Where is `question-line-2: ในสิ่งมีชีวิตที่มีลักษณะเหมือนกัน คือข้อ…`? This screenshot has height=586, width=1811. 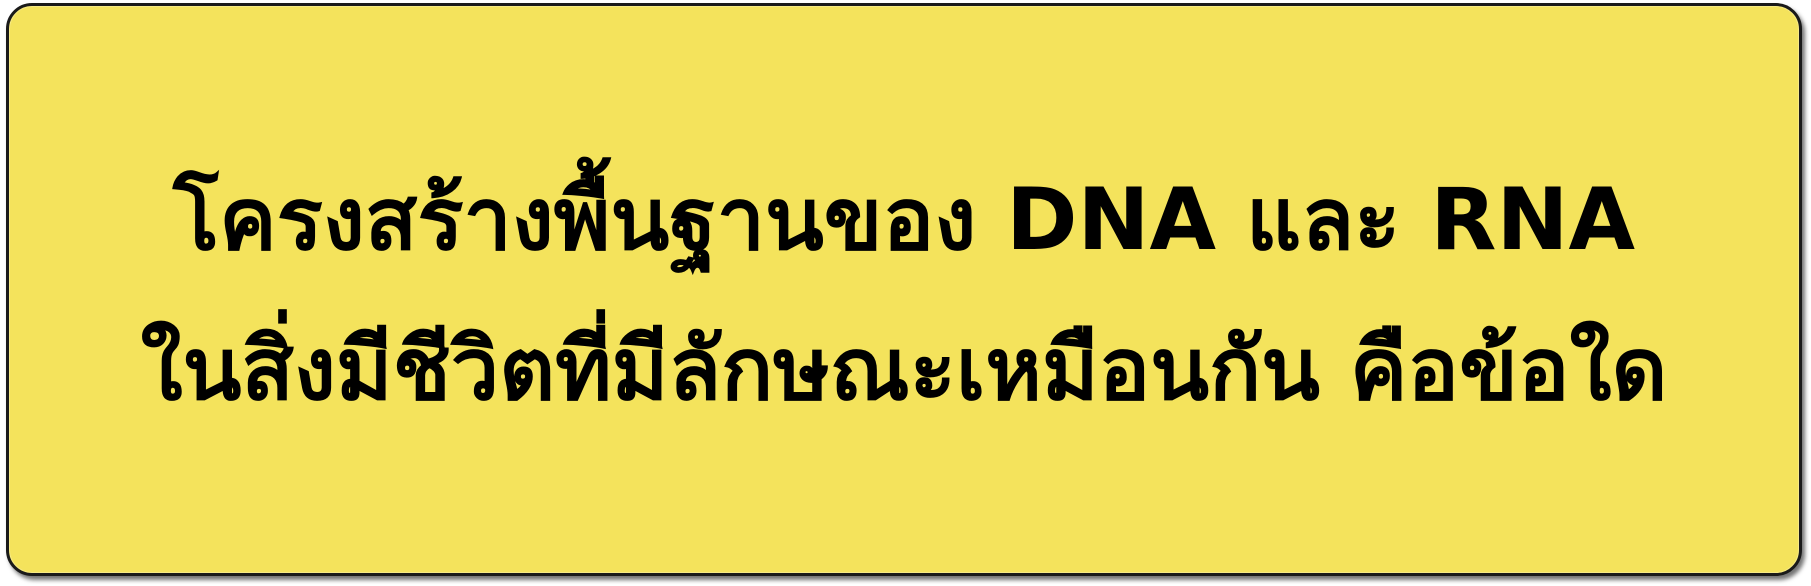 question-line-2: ในสิ่งมีชีวิตที่มีลักษณะเหมือนกัน คือข้อ… is located at coordinates (904, 369).